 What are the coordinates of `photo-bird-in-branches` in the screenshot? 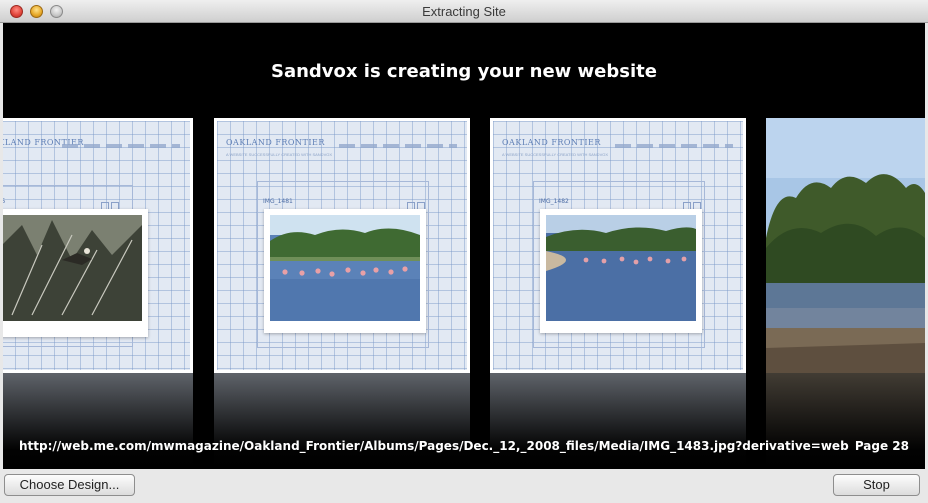 It's located at (72, 268).